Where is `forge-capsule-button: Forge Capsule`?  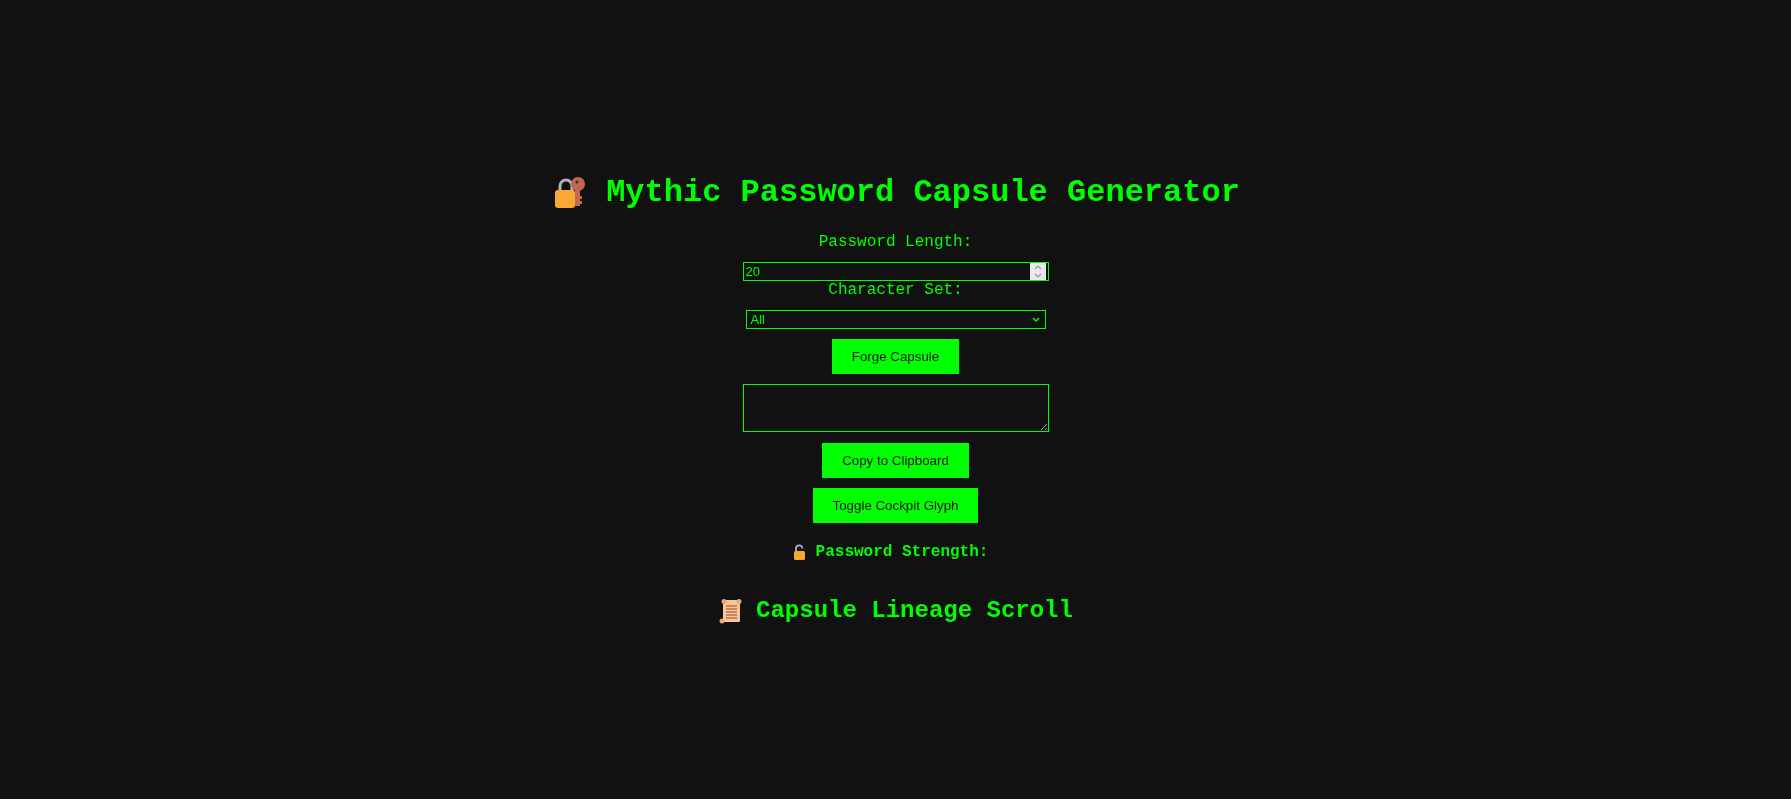 forge-capsule-button: Forge Capsule is located at coordinates (895, 356).